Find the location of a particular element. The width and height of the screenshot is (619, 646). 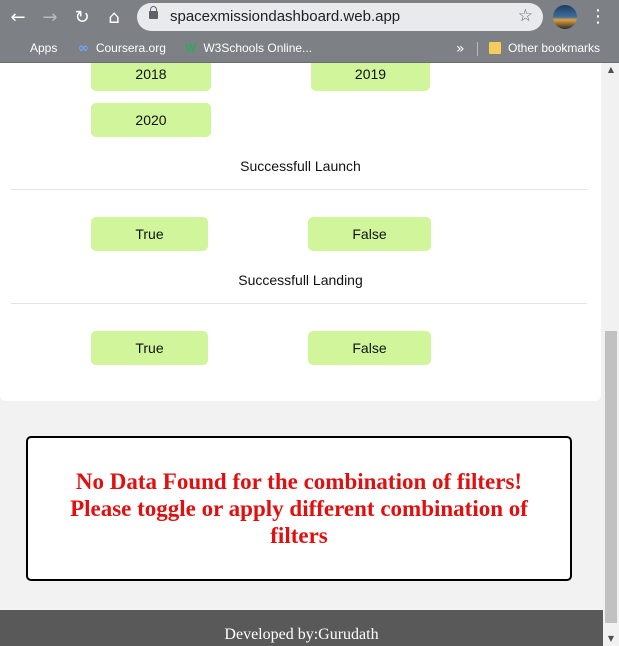

bookmarks-divider is located at coordinates (477, 49).